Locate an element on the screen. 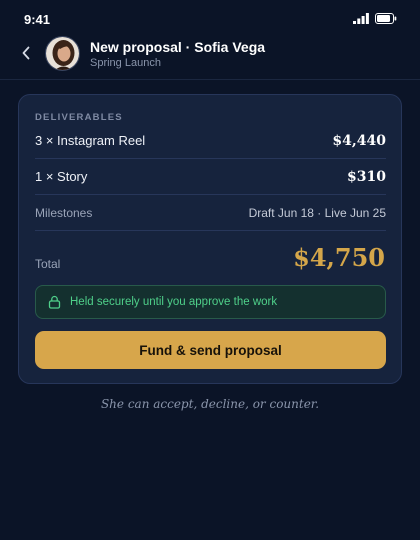 The height and width of the screenshot is (540, 420). section-label-deliverables: DELIVERABLES is located at coordinates (79, 117).